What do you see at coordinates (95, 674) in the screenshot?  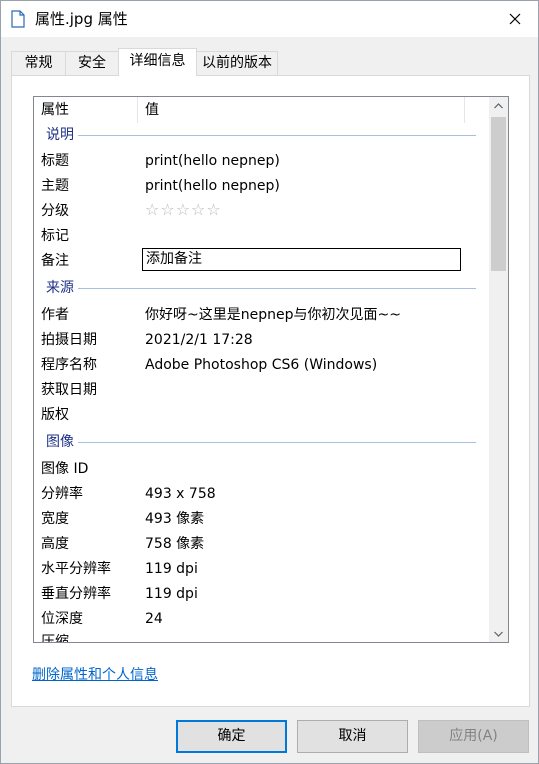 I see `remove-properties-link: 删除属性和个人信息` at bounding box center [95, 674].